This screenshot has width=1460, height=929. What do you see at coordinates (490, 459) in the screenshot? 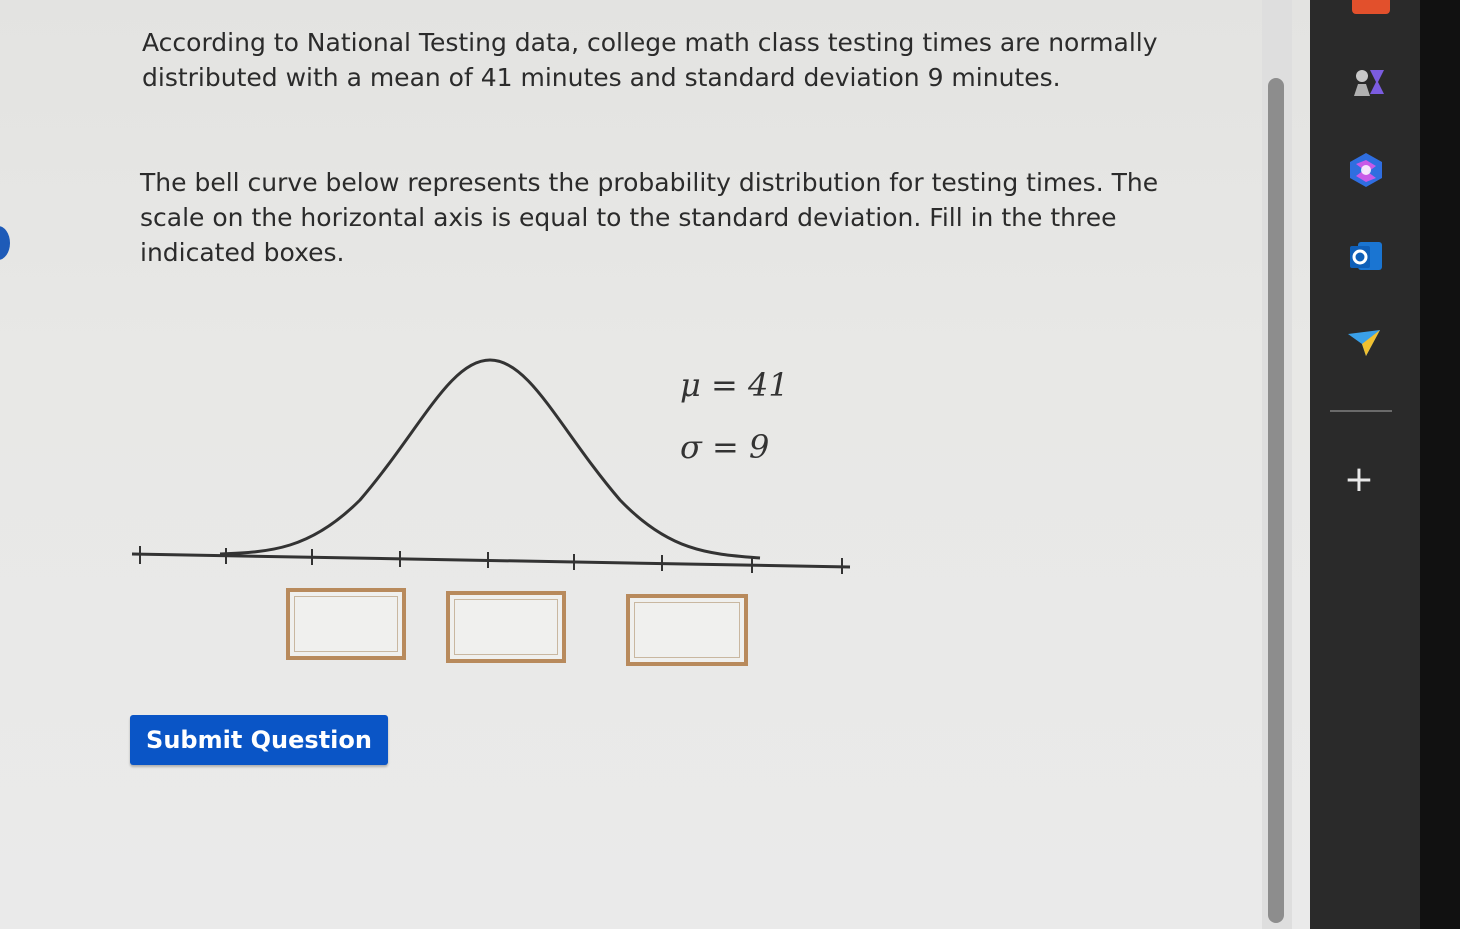
I see `bell-curve` at bounding box center [490, 459].